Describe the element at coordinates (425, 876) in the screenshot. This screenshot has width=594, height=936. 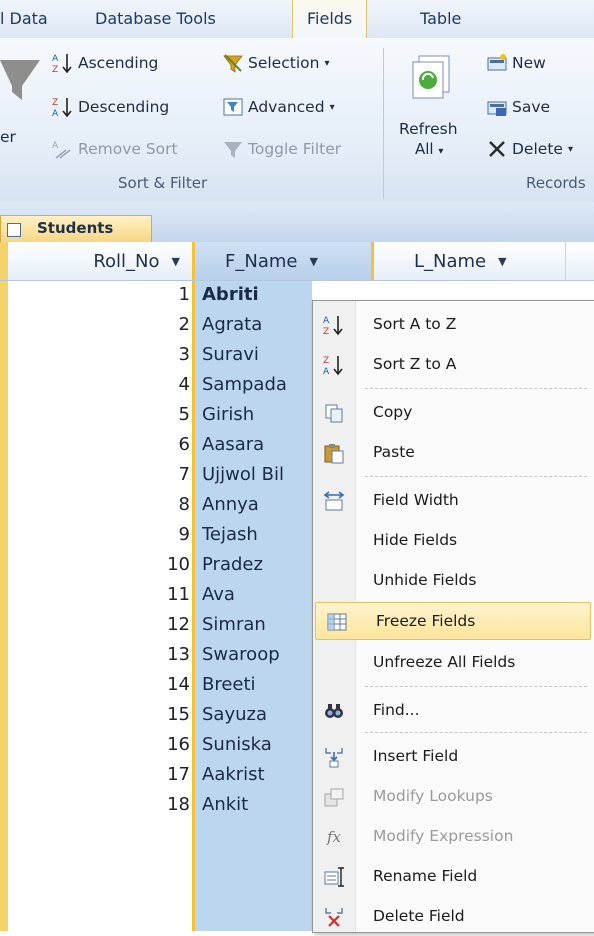
I see `menu-item-label: Rename Field` at that location.